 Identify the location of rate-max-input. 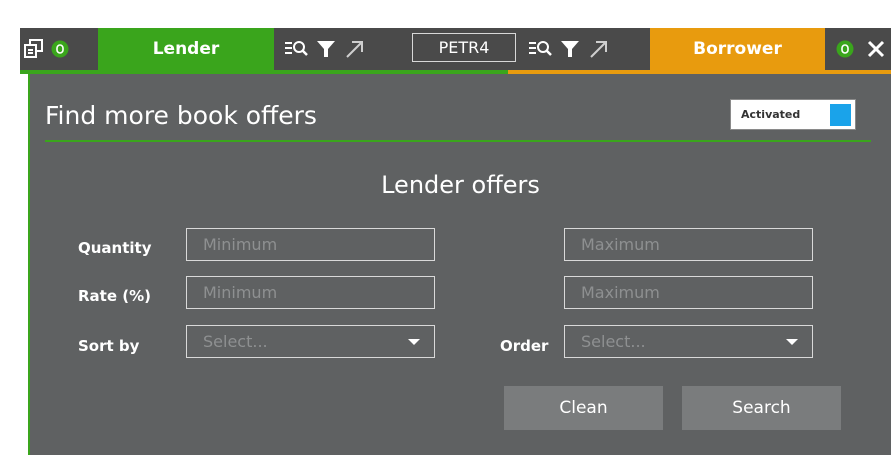
(688, 292).